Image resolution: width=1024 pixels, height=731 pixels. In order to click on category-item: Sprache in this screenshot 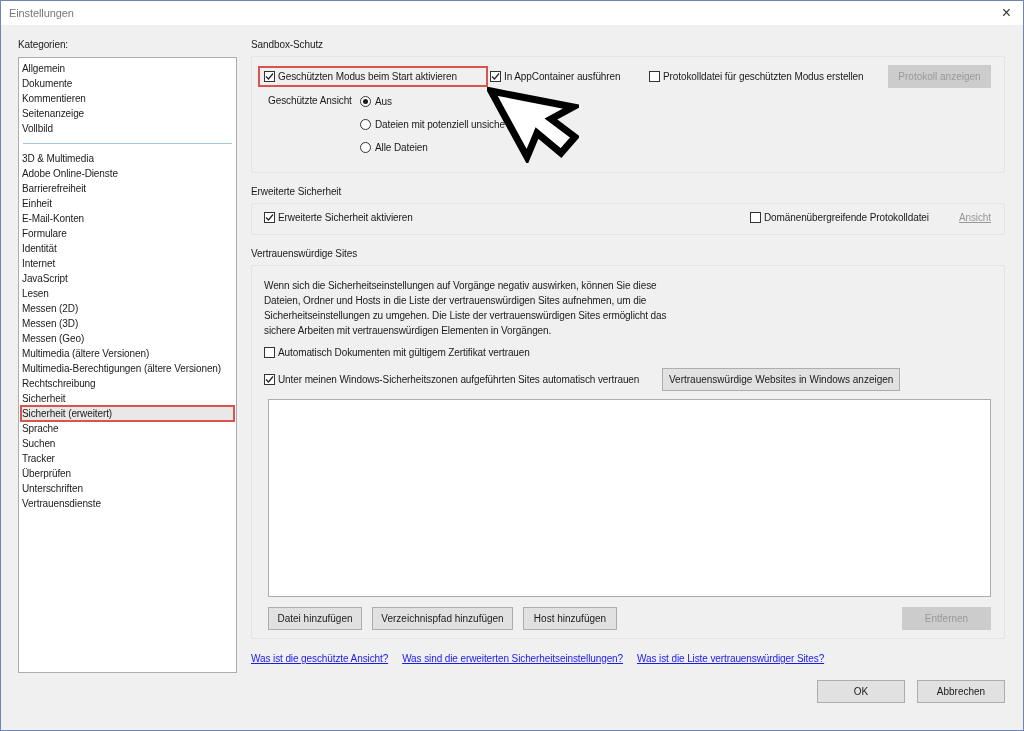, I will do `click(127, 428)`.